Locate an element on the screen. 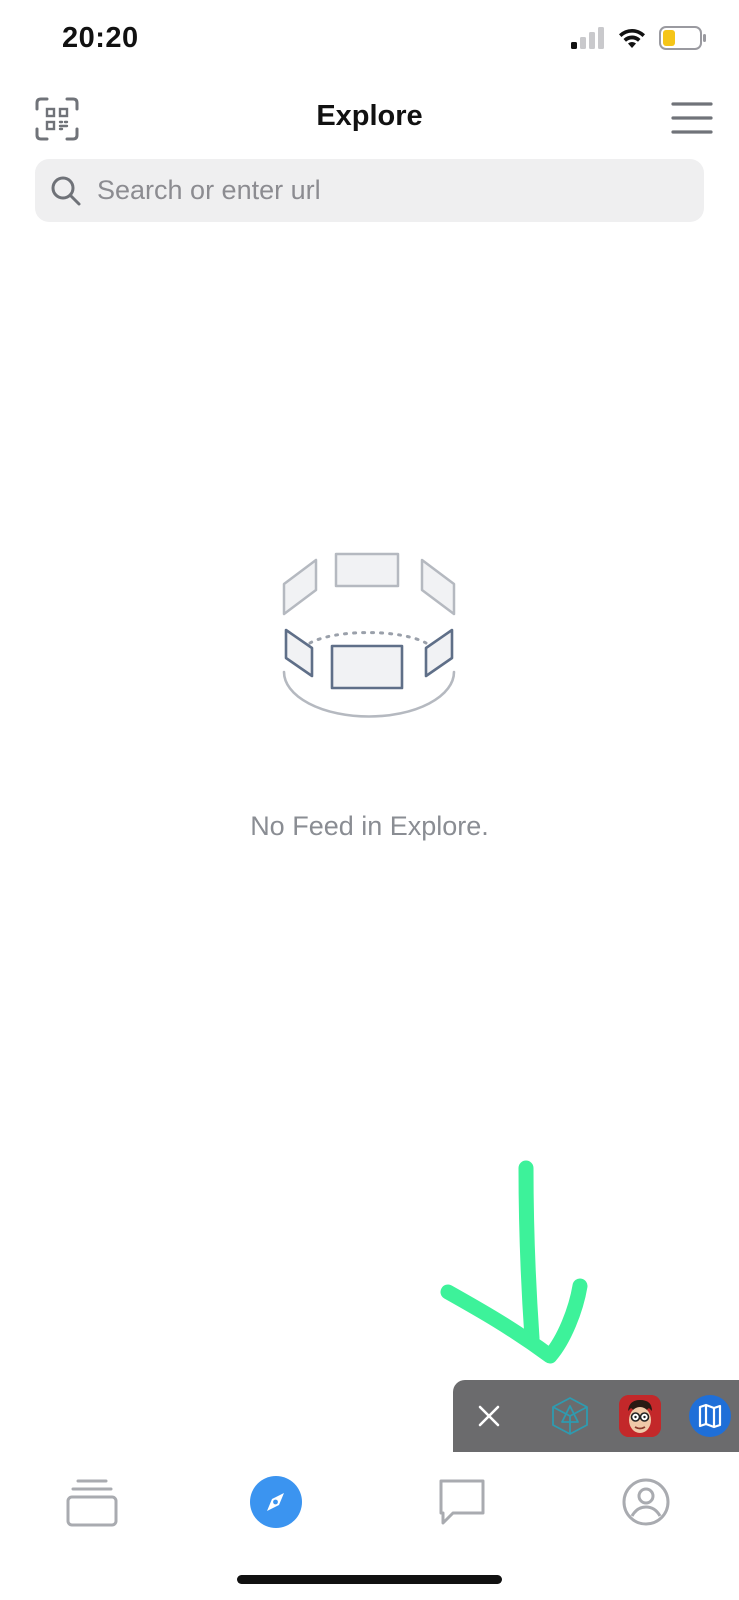  tab-explore is located at coordinates (276, 1502).